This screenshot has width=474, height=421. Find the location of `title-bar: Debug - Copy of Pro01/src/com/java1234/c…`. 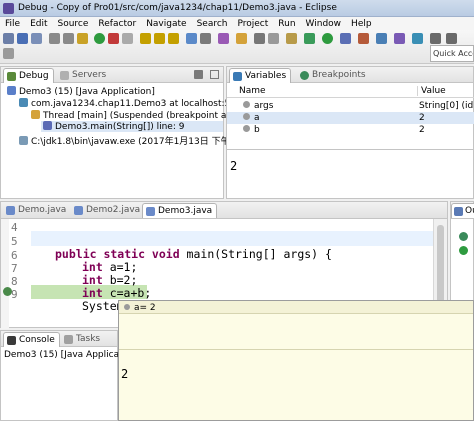

title-bar: Debug - Copy of Pro01/src/com/java1234/c… is located at coordinates (237, 8).